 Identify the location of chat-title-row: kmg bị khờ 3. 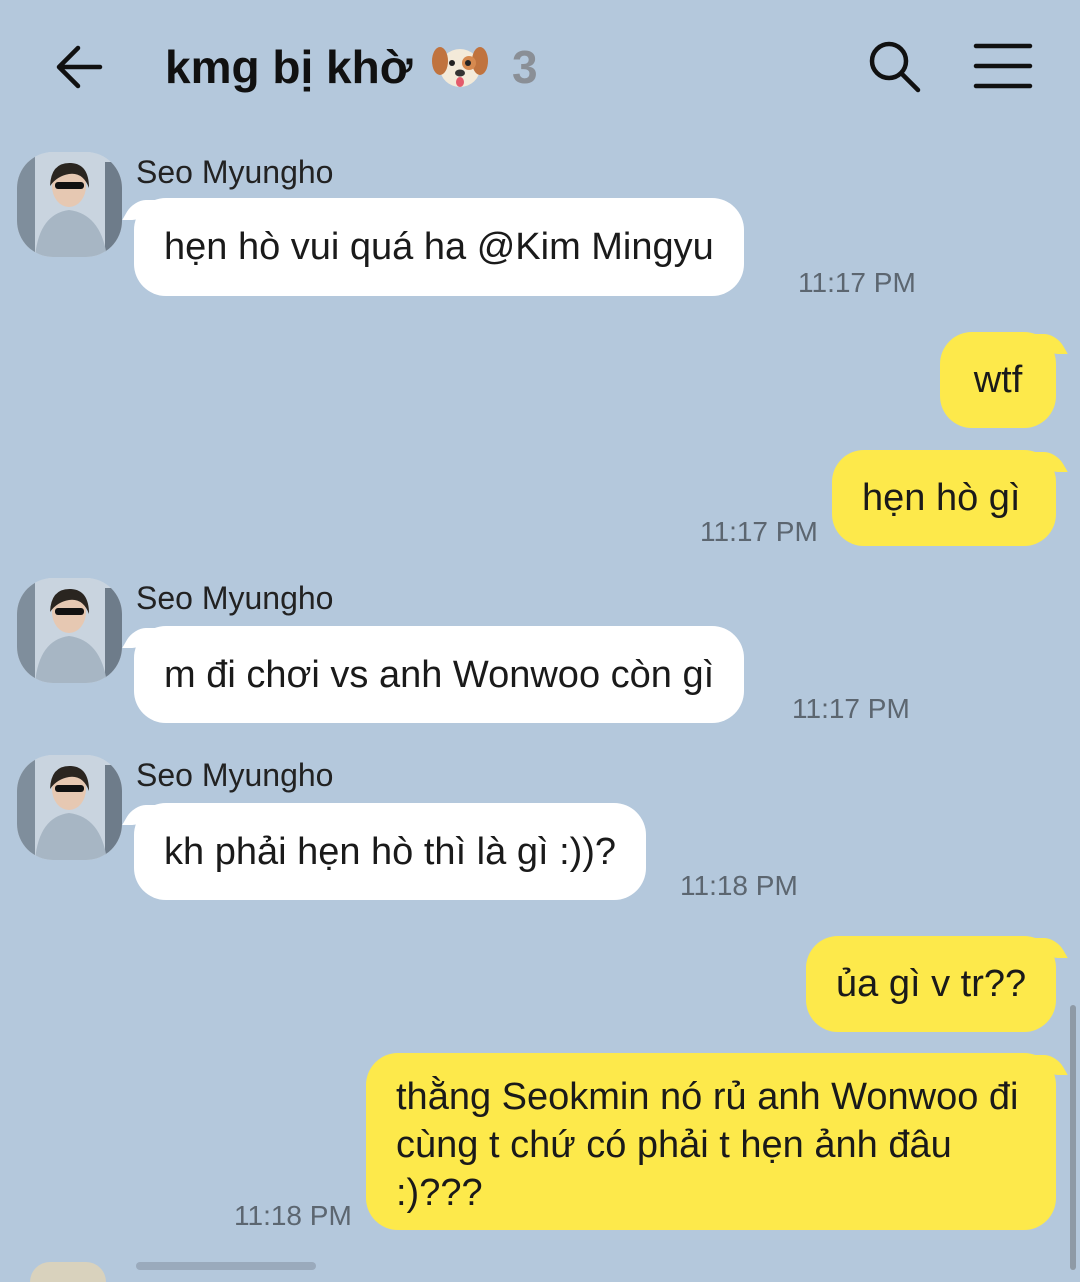
(351, 67).